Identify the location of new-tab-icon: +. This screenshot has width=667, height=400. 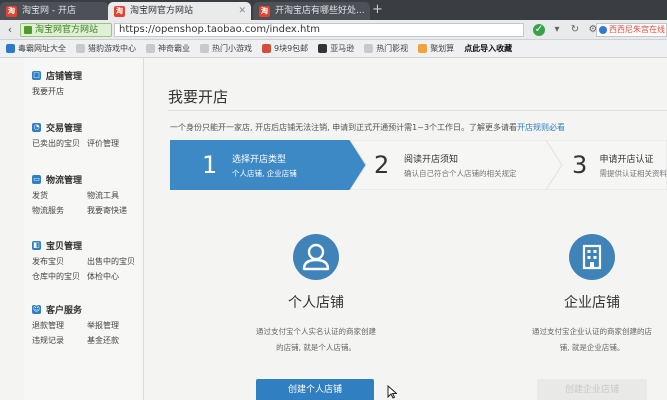
(377, 10).